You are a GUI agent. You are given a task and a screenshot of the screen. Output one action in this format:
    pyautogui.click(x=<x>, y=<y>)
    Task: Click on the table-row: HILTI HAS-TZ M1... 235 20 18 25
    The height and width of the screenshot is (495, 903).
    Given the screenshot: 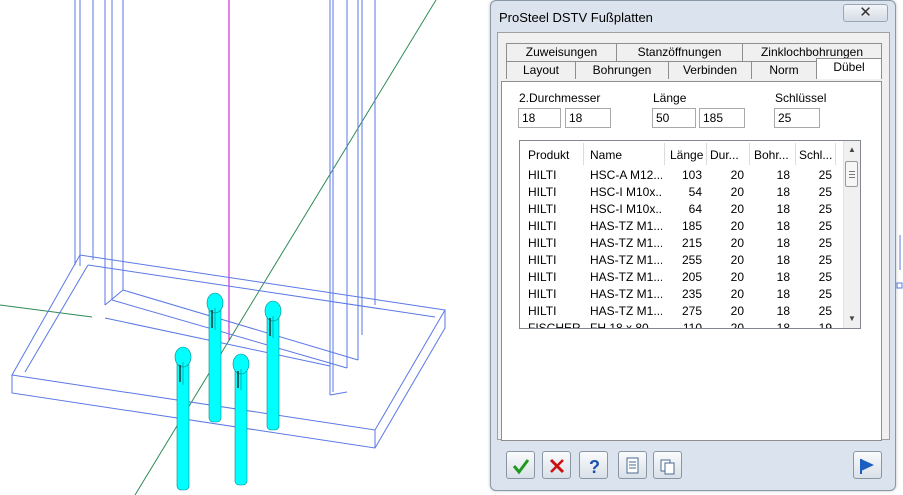 What is the action you would take?
    pyautogui.click(x=683, y=294)
    